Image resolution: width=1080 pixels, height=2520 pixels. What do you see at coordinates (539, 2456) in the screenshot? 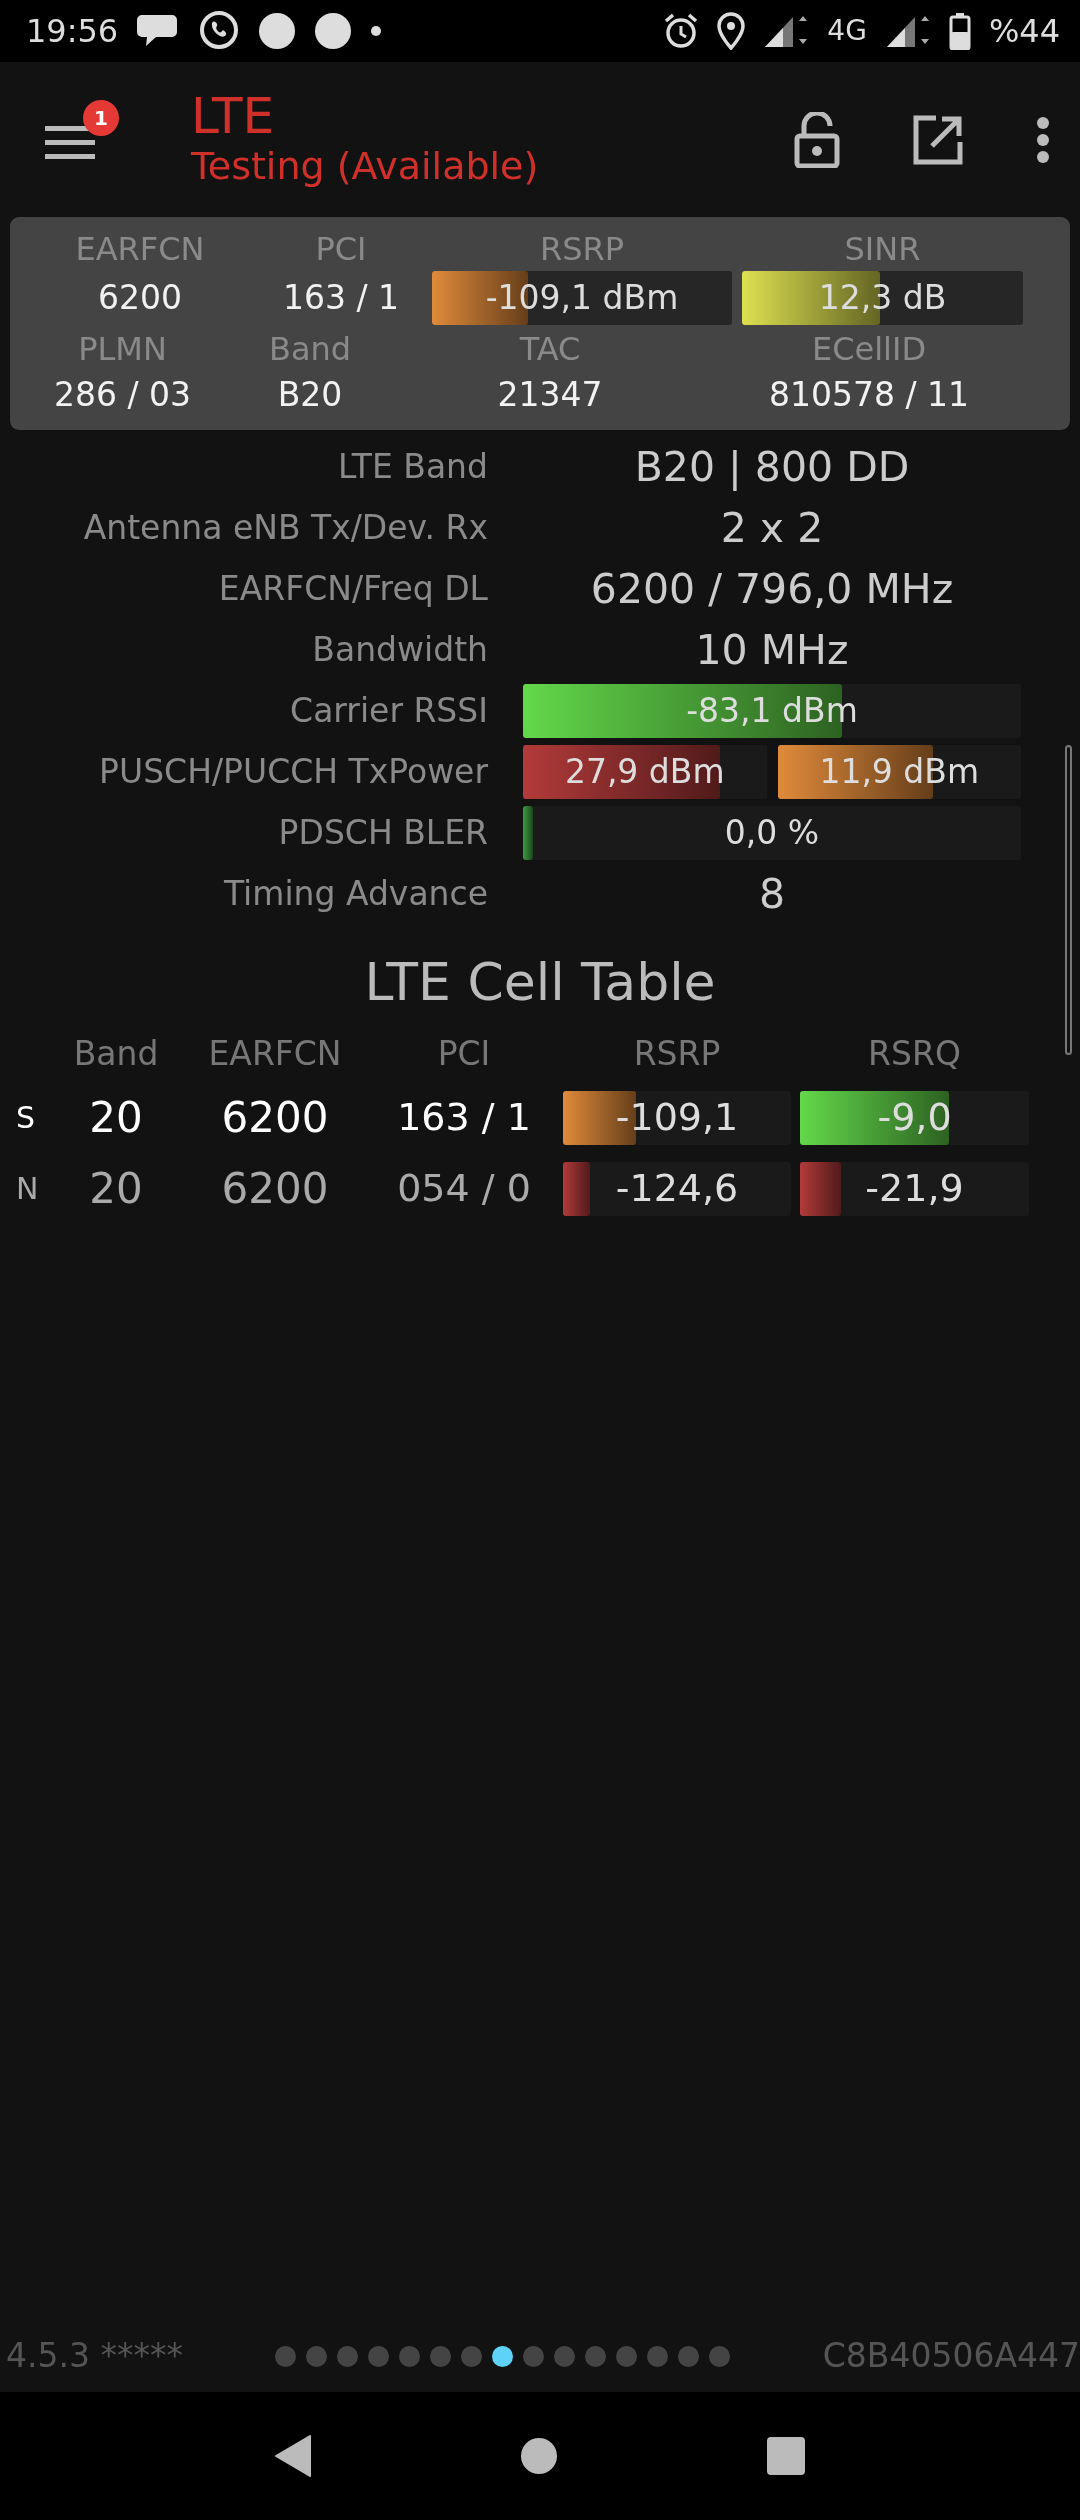
I see `home-icon` at bounding box center [539, 2456].